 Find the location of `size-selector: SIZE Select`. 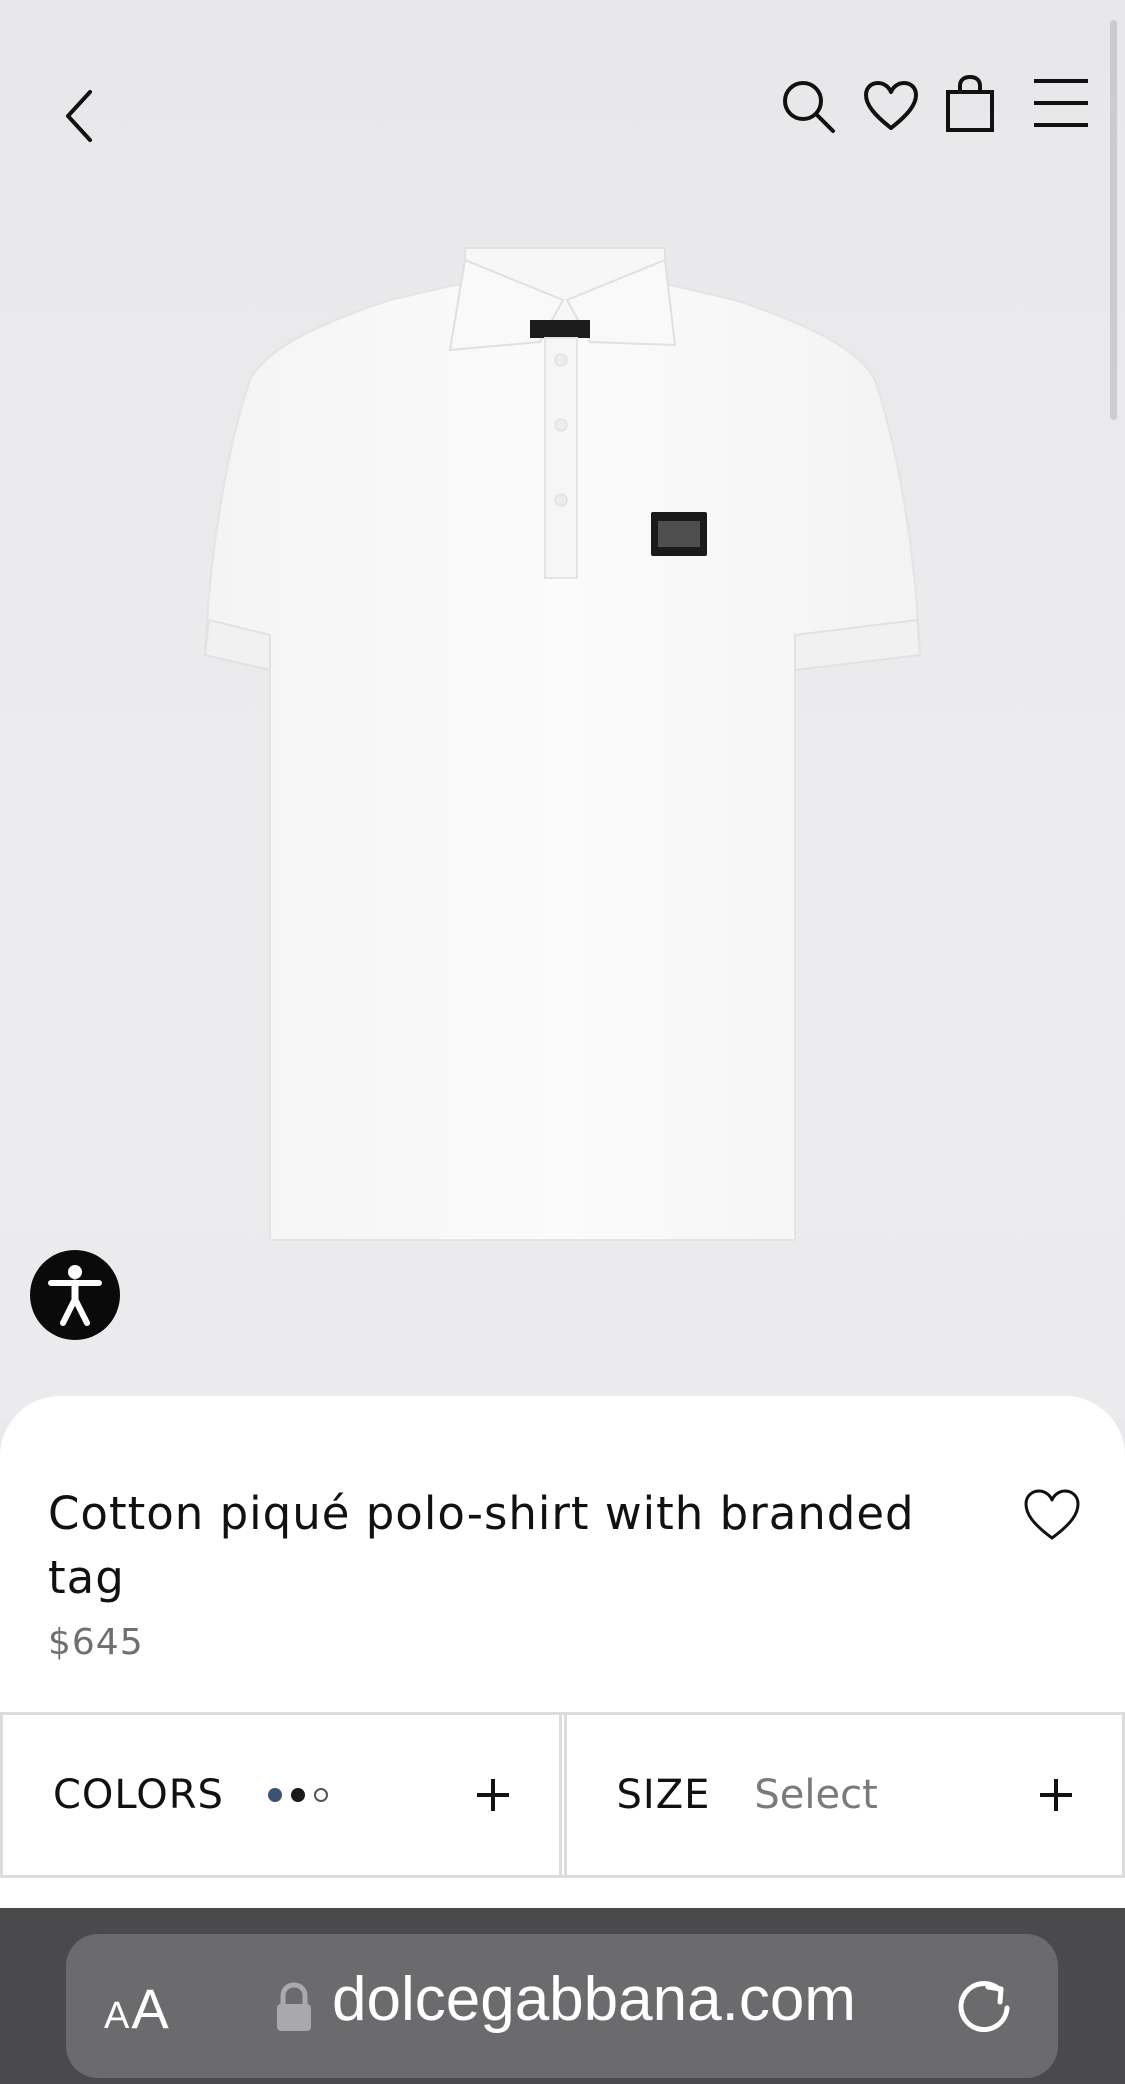

size-selector: SIZE Select is located at coordinates (844, 1795).